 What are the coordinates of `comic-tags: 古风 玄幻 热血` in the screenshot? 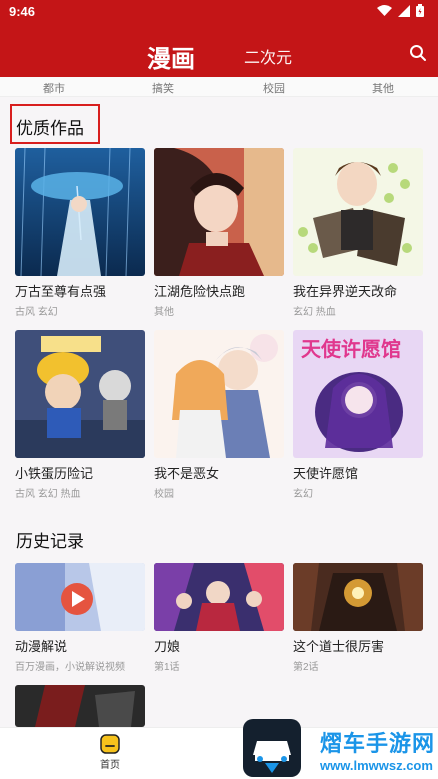 It's located at (48, 494).